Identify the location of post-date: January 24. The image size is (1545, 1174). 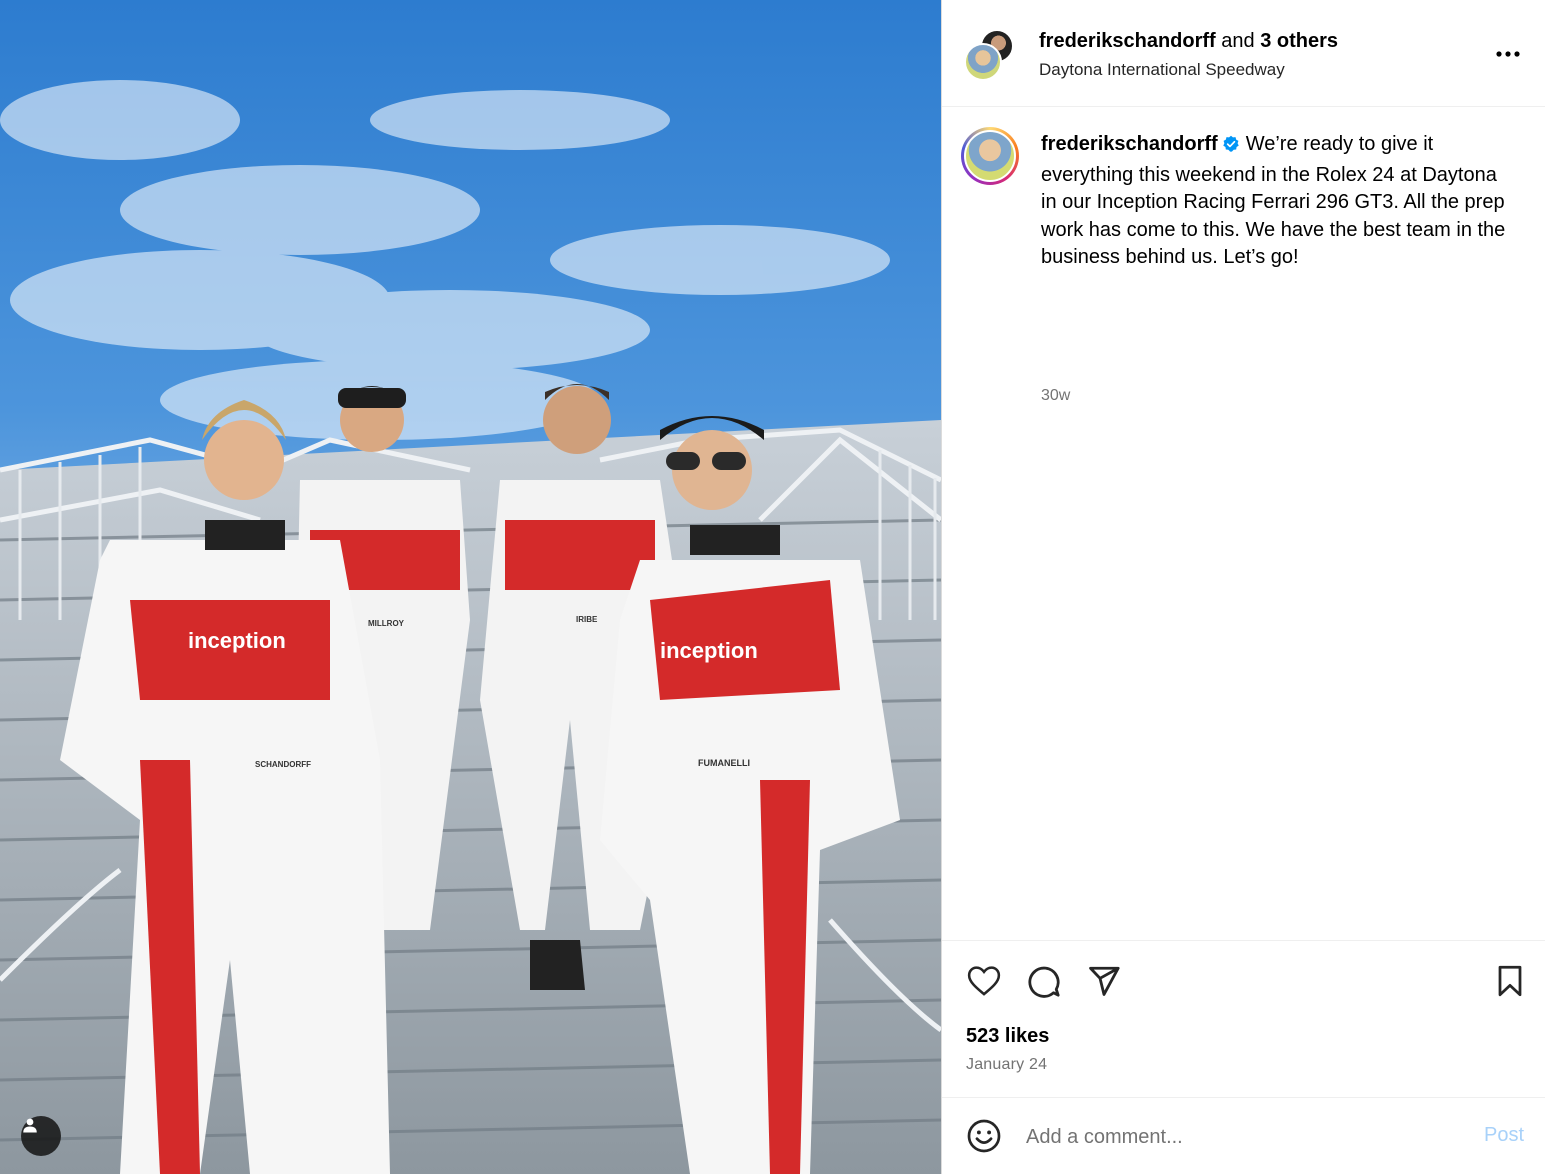
(1006, 1065).